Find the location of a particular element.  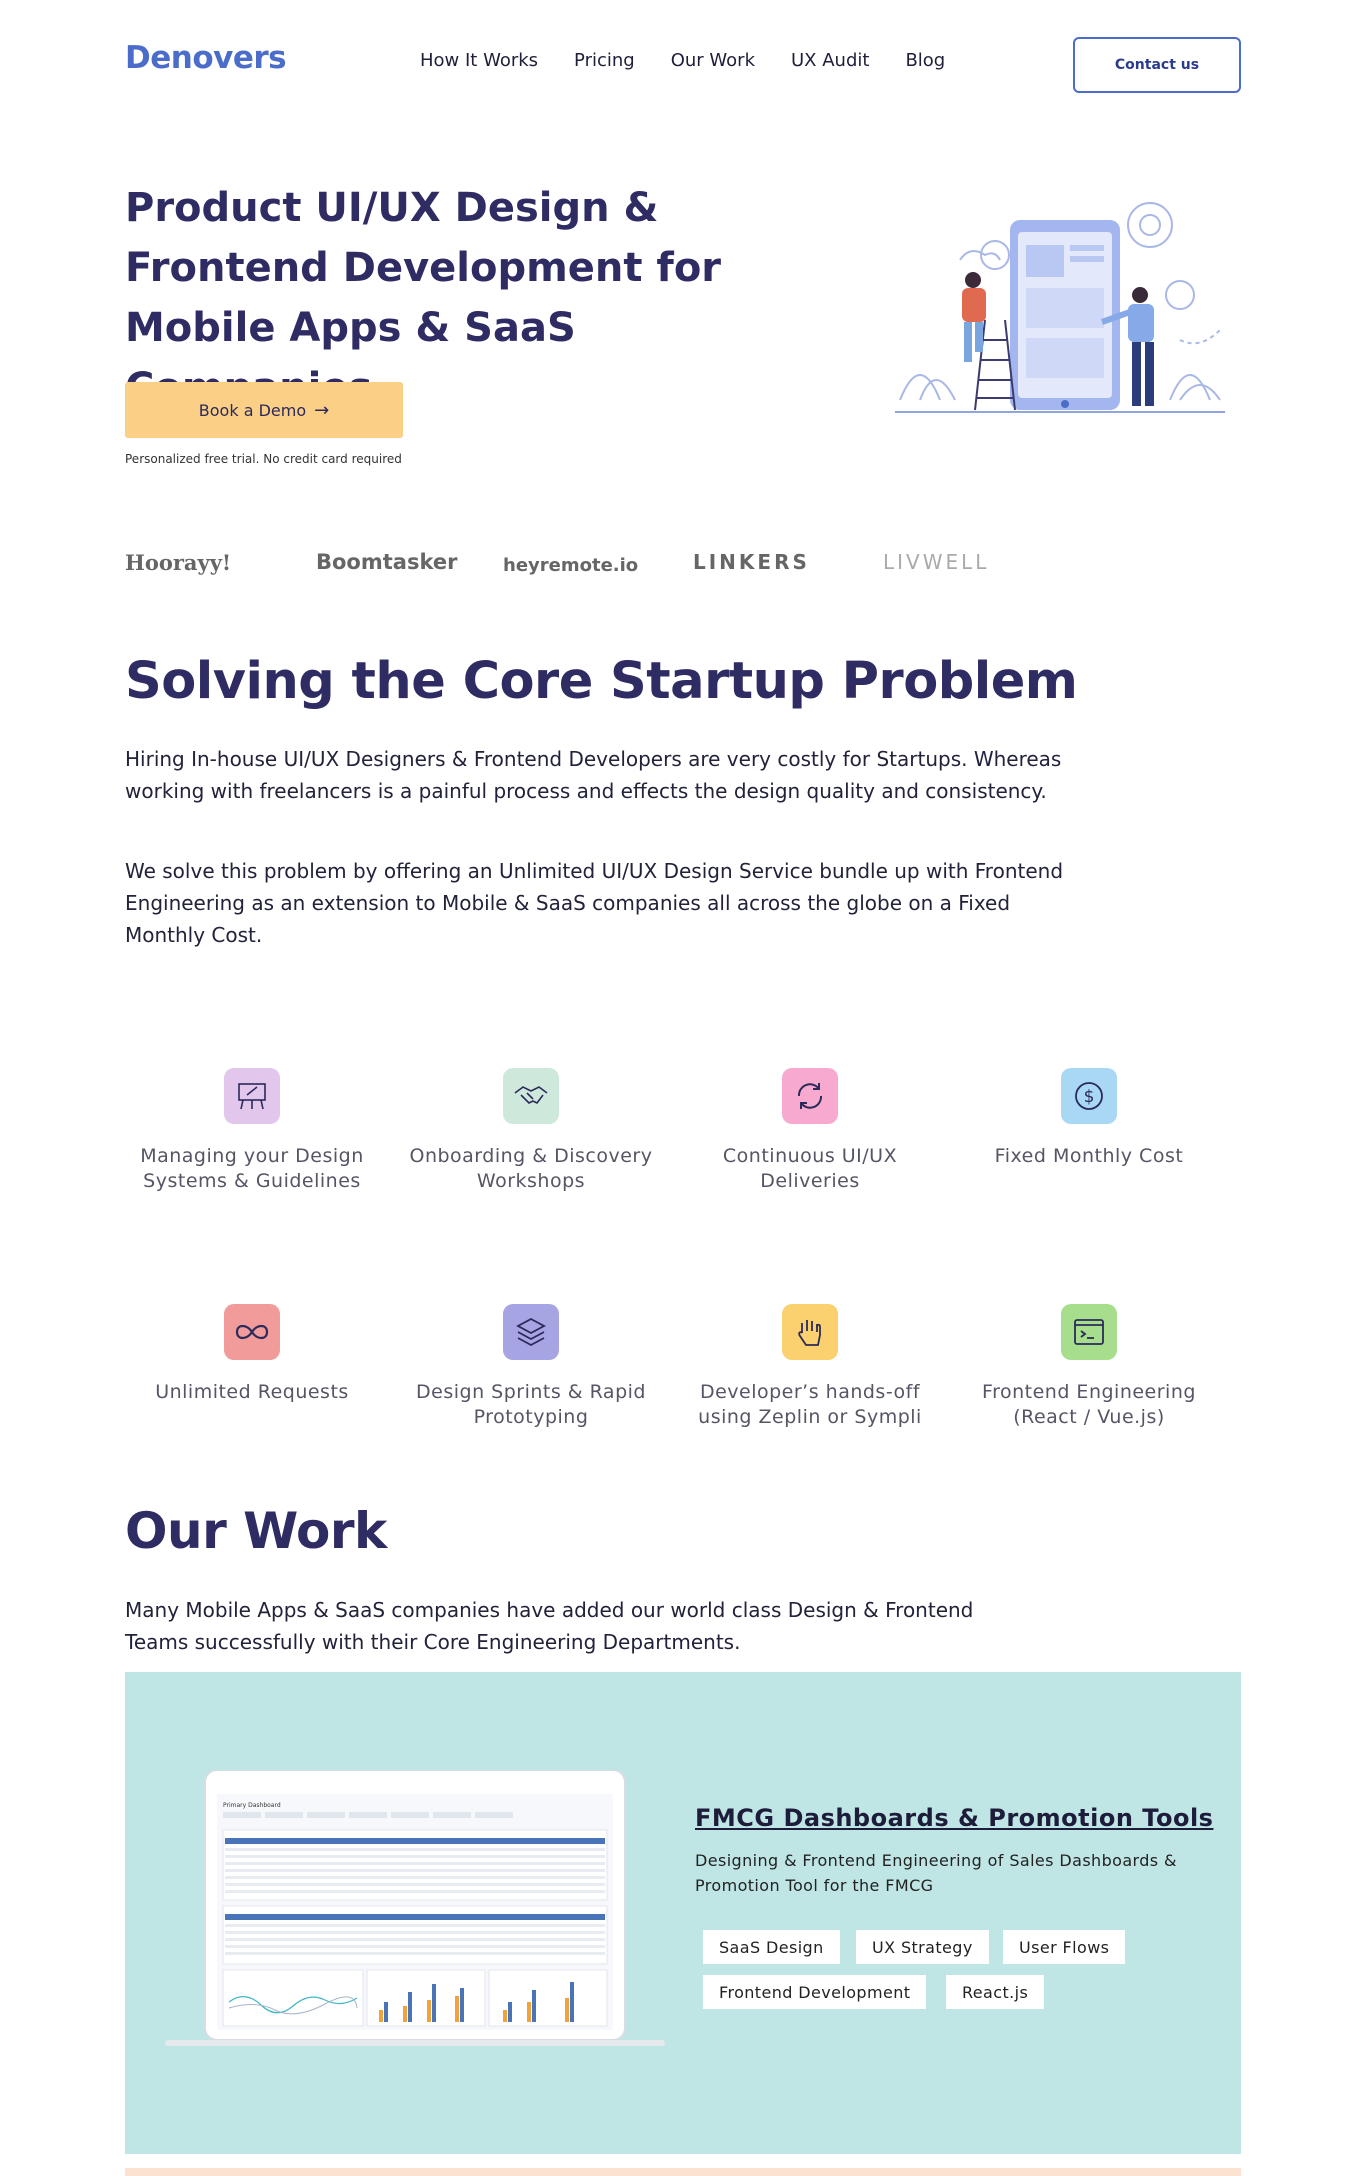

arrow-right-icon: → is located at coordinates (322, 410).